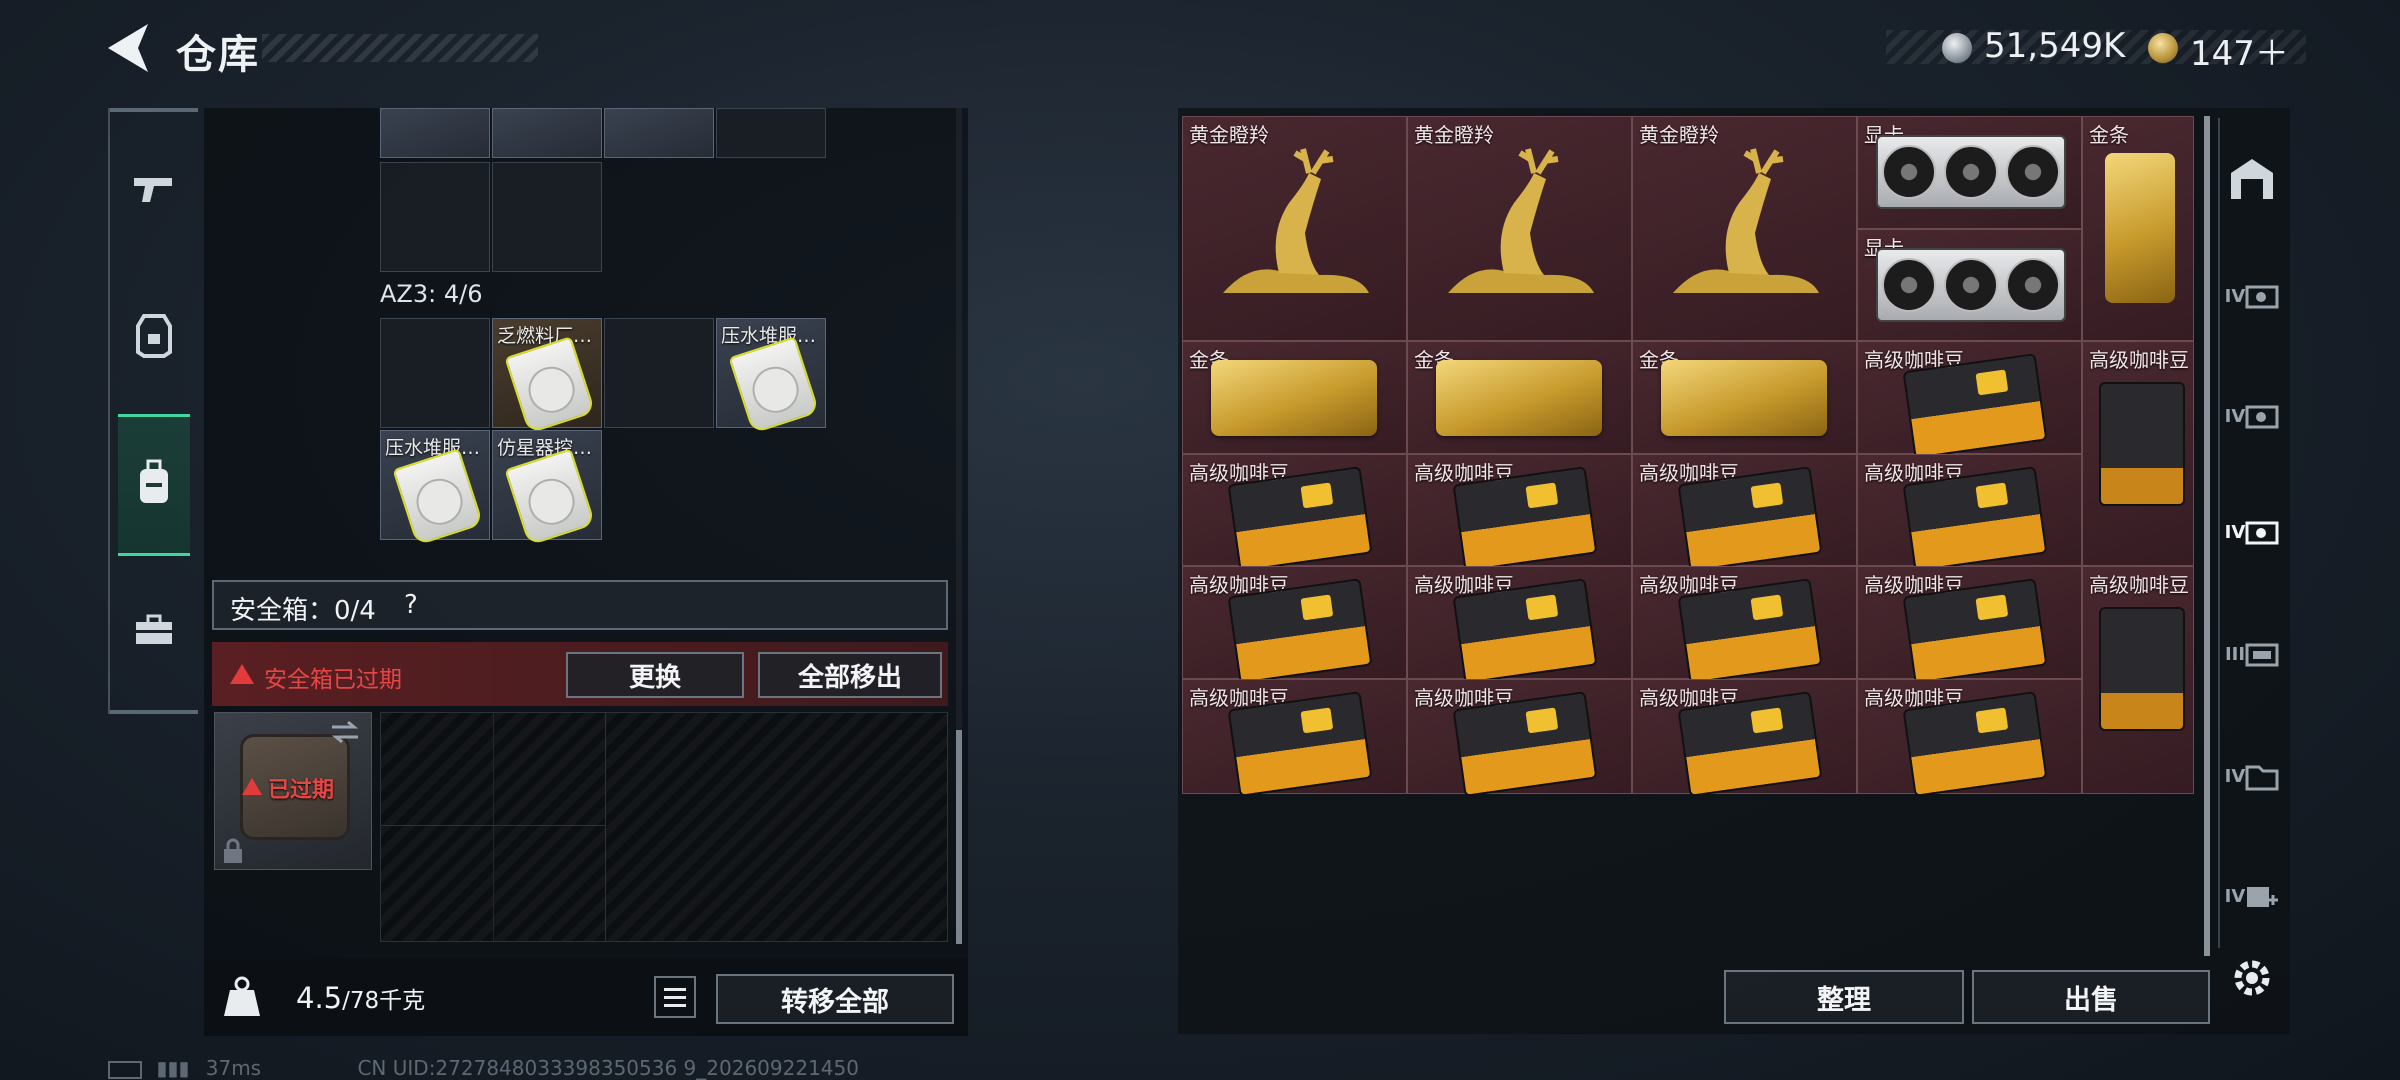  Describe the element at coordinates (384, 1001) in the screenshot. I see `weight-max: /78千克` at that location.